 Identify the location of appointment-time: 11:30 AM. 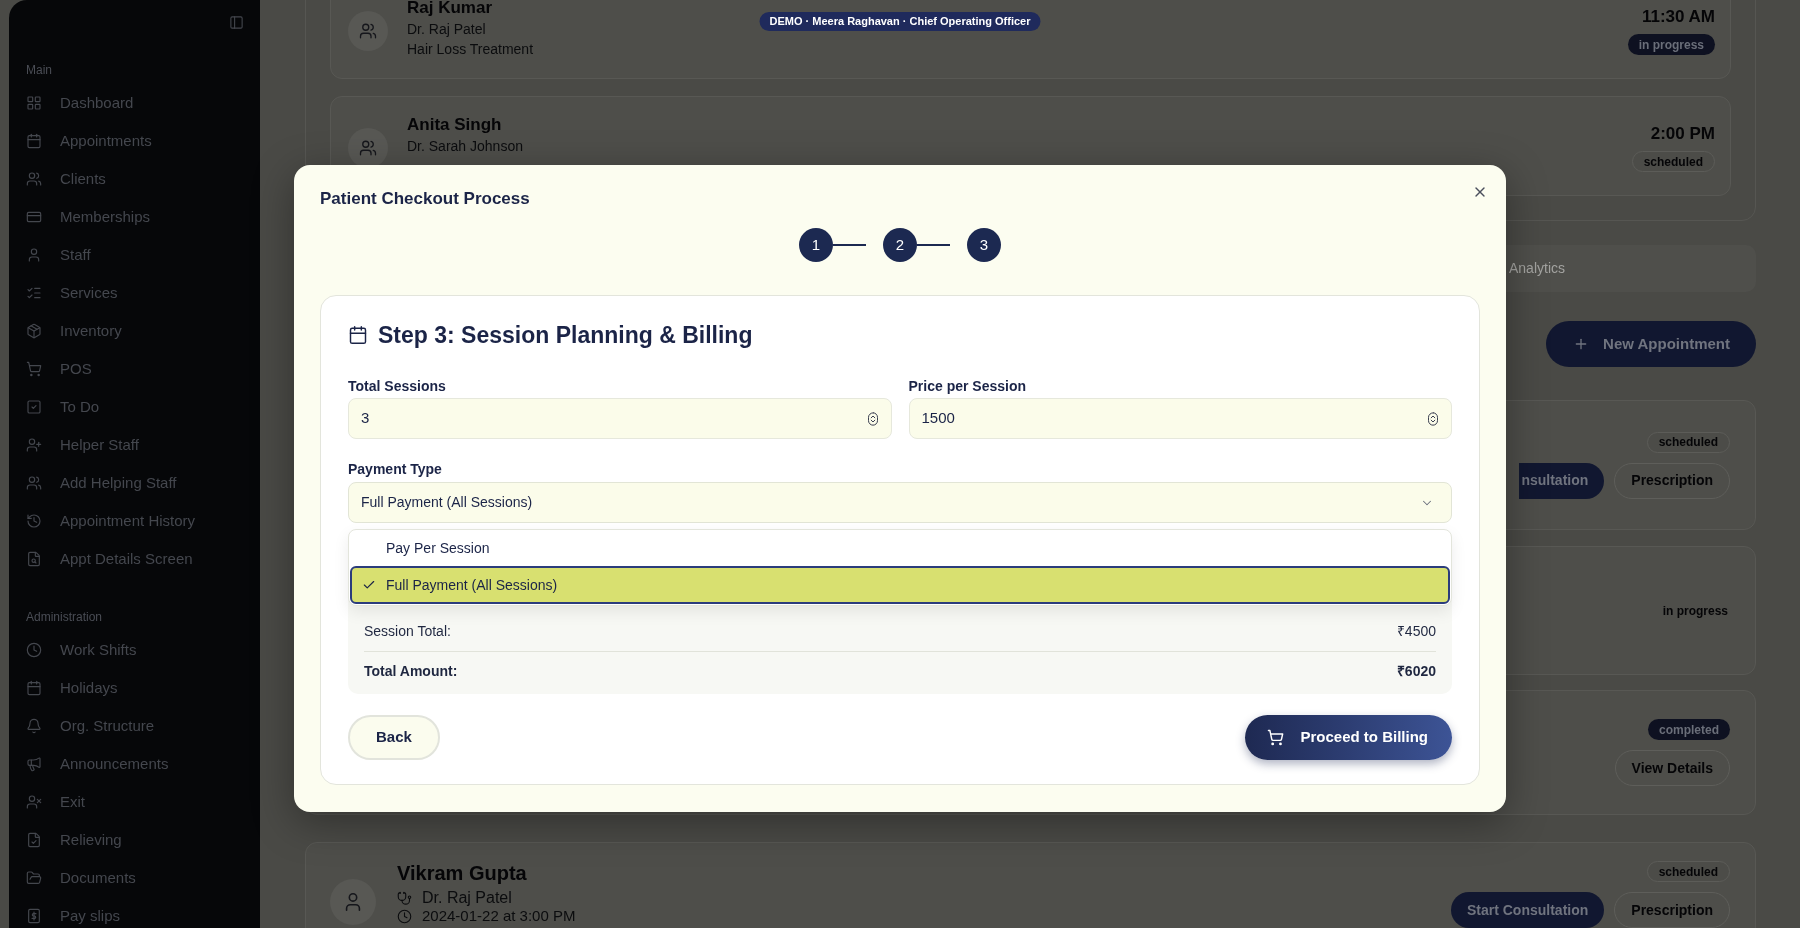
(1678, 17).